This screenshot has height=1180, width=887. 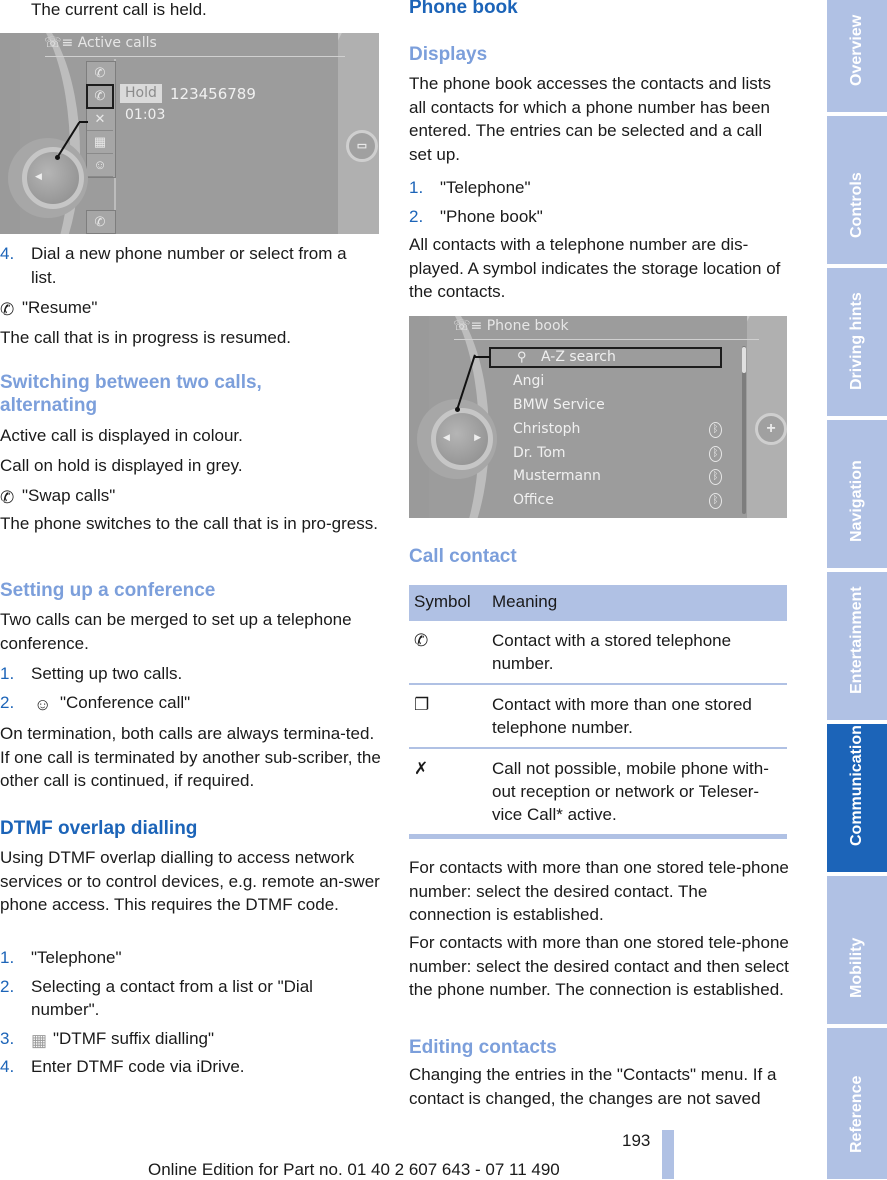 I want to click on table-header-row: Symbol Meaning, so click(x=598, y=603).